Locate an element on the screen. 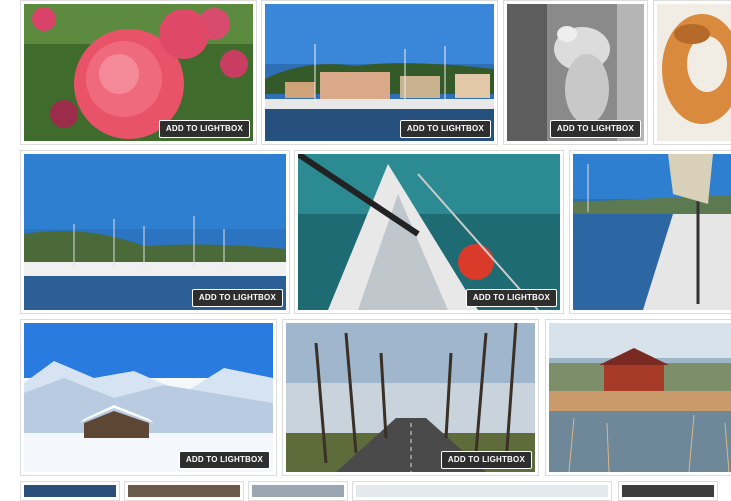 The height and width of the screenshot is (501, 731). photo-tile-snow-cabin: ADD TO LIGHTBOX is located at coordinates (148, 397).